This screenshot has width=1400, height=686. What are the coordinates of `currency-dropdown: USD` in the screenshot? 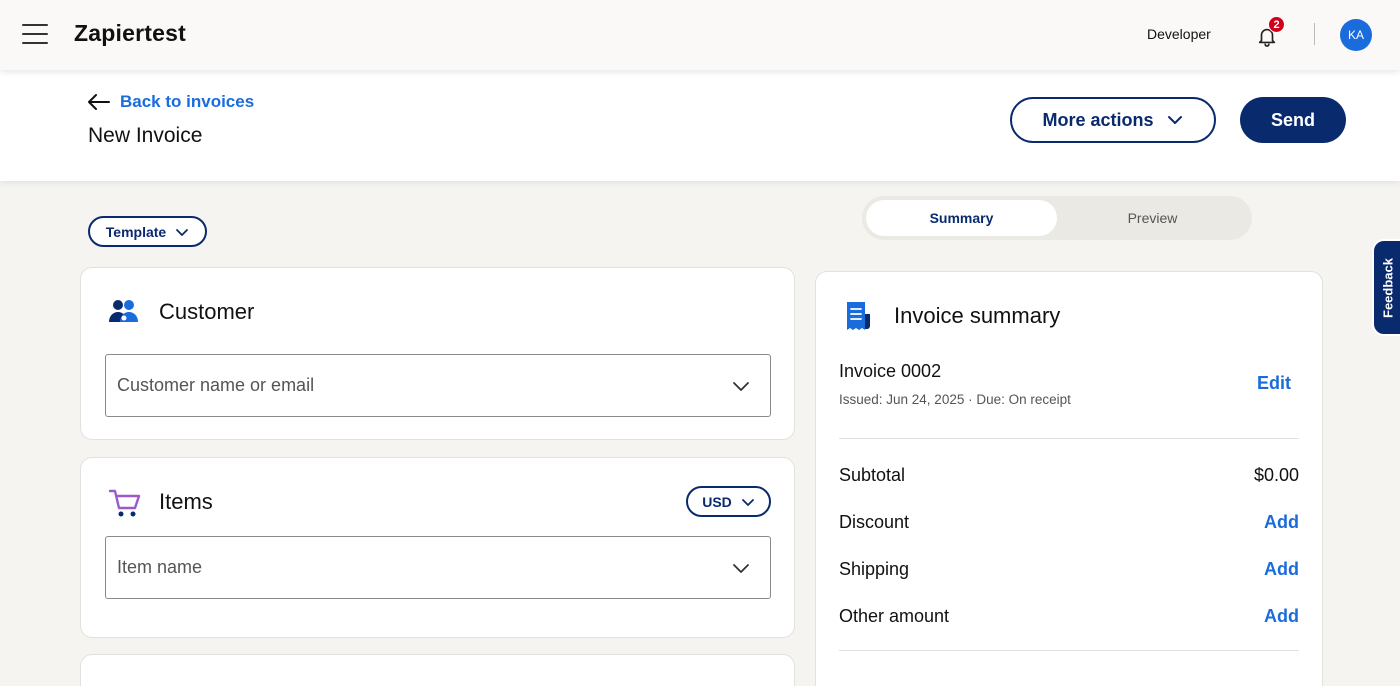 It's located at (728, 501).